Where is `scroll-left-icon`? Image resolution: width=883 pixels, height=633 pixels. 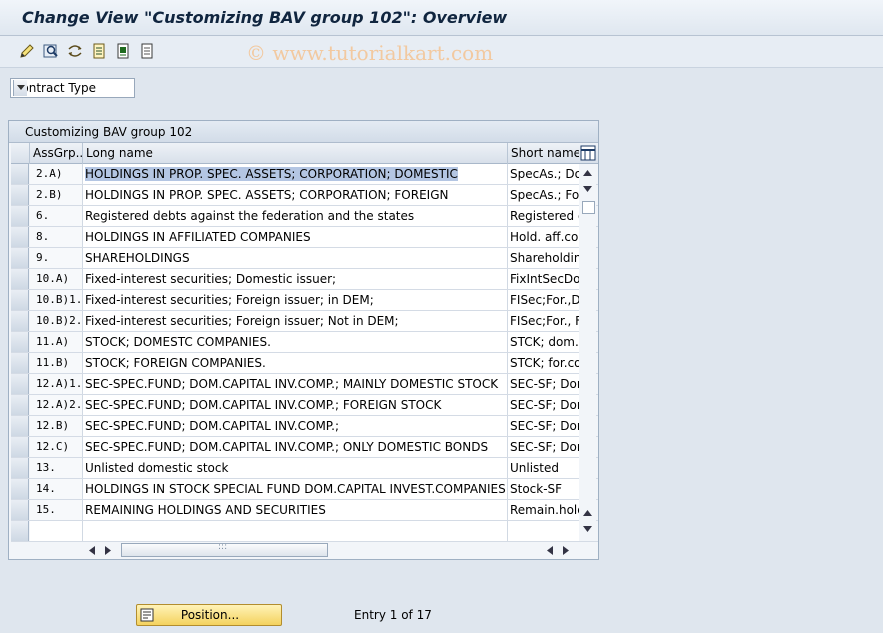 scroll-left-icon is located at coordinates (92, 550).